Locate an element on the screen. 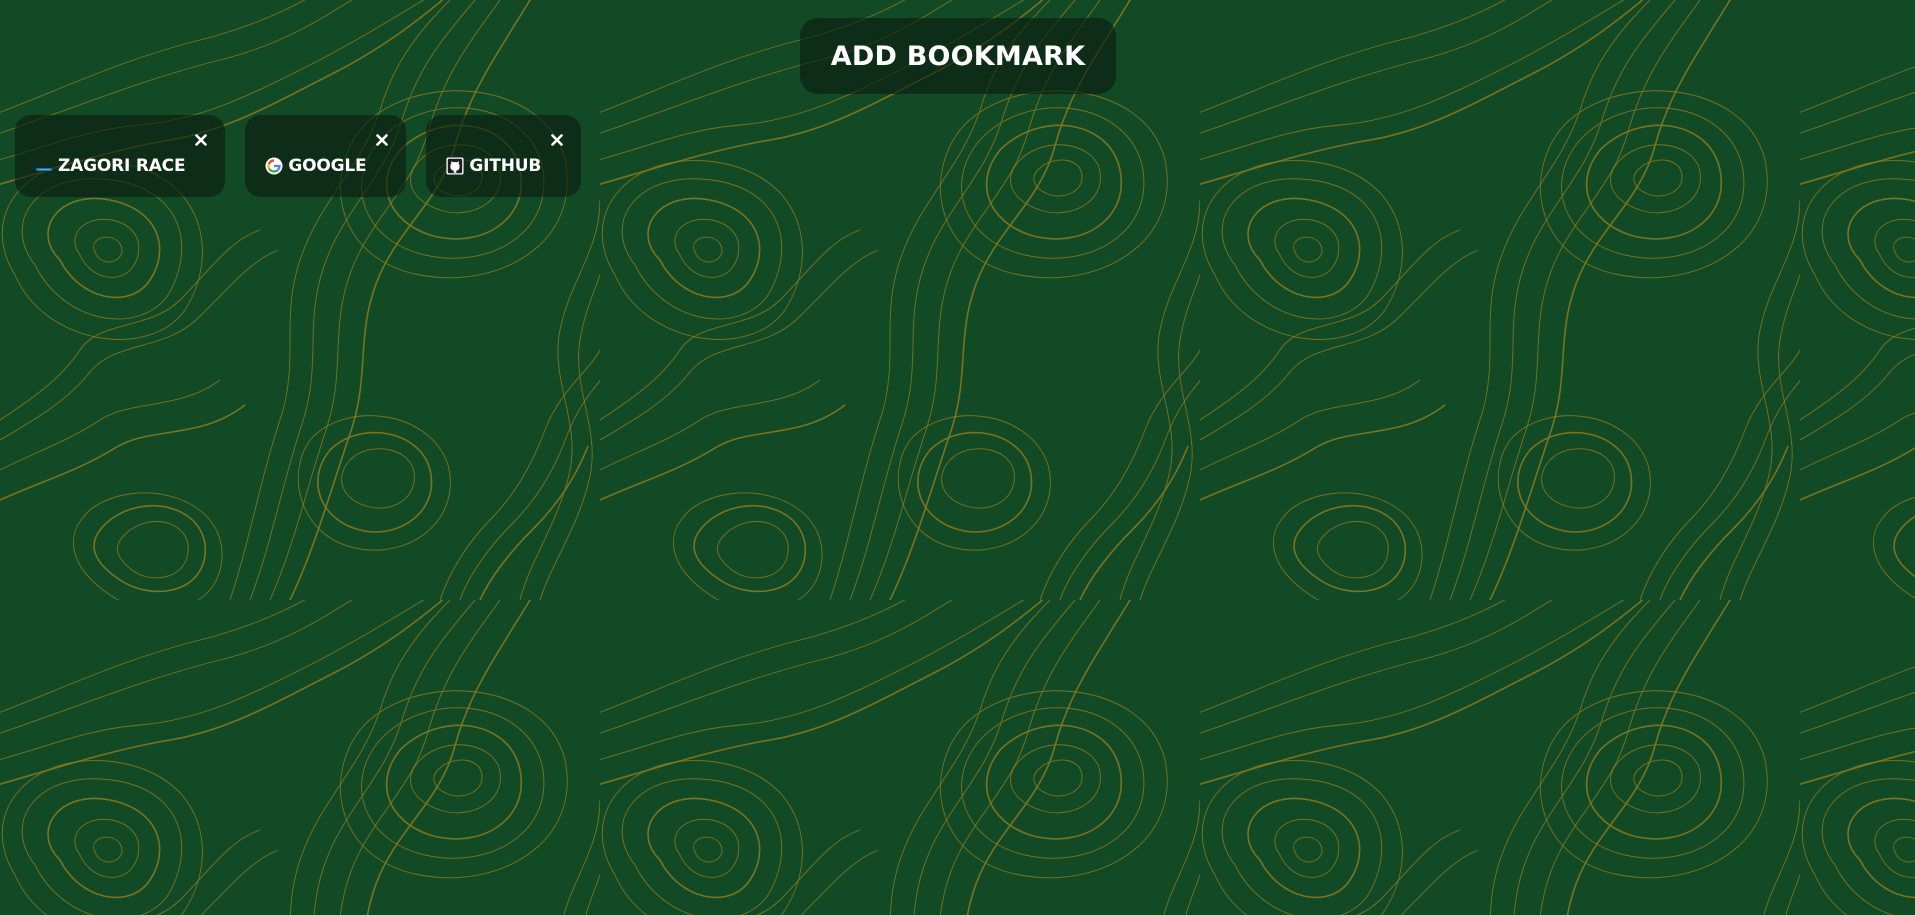 This screenshot has width=1915, height=915. bookmark-label: GOOGLE is located at coordinates (327, 166).